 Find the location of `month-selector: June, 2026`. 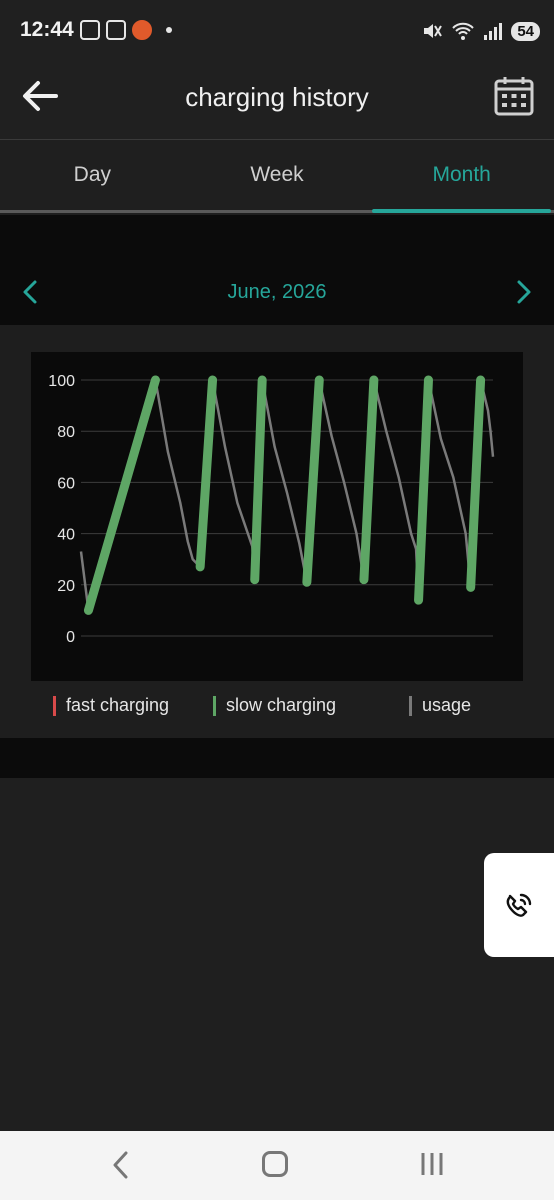

month-selector: June, 2026 is located at coordinates (277, 270).